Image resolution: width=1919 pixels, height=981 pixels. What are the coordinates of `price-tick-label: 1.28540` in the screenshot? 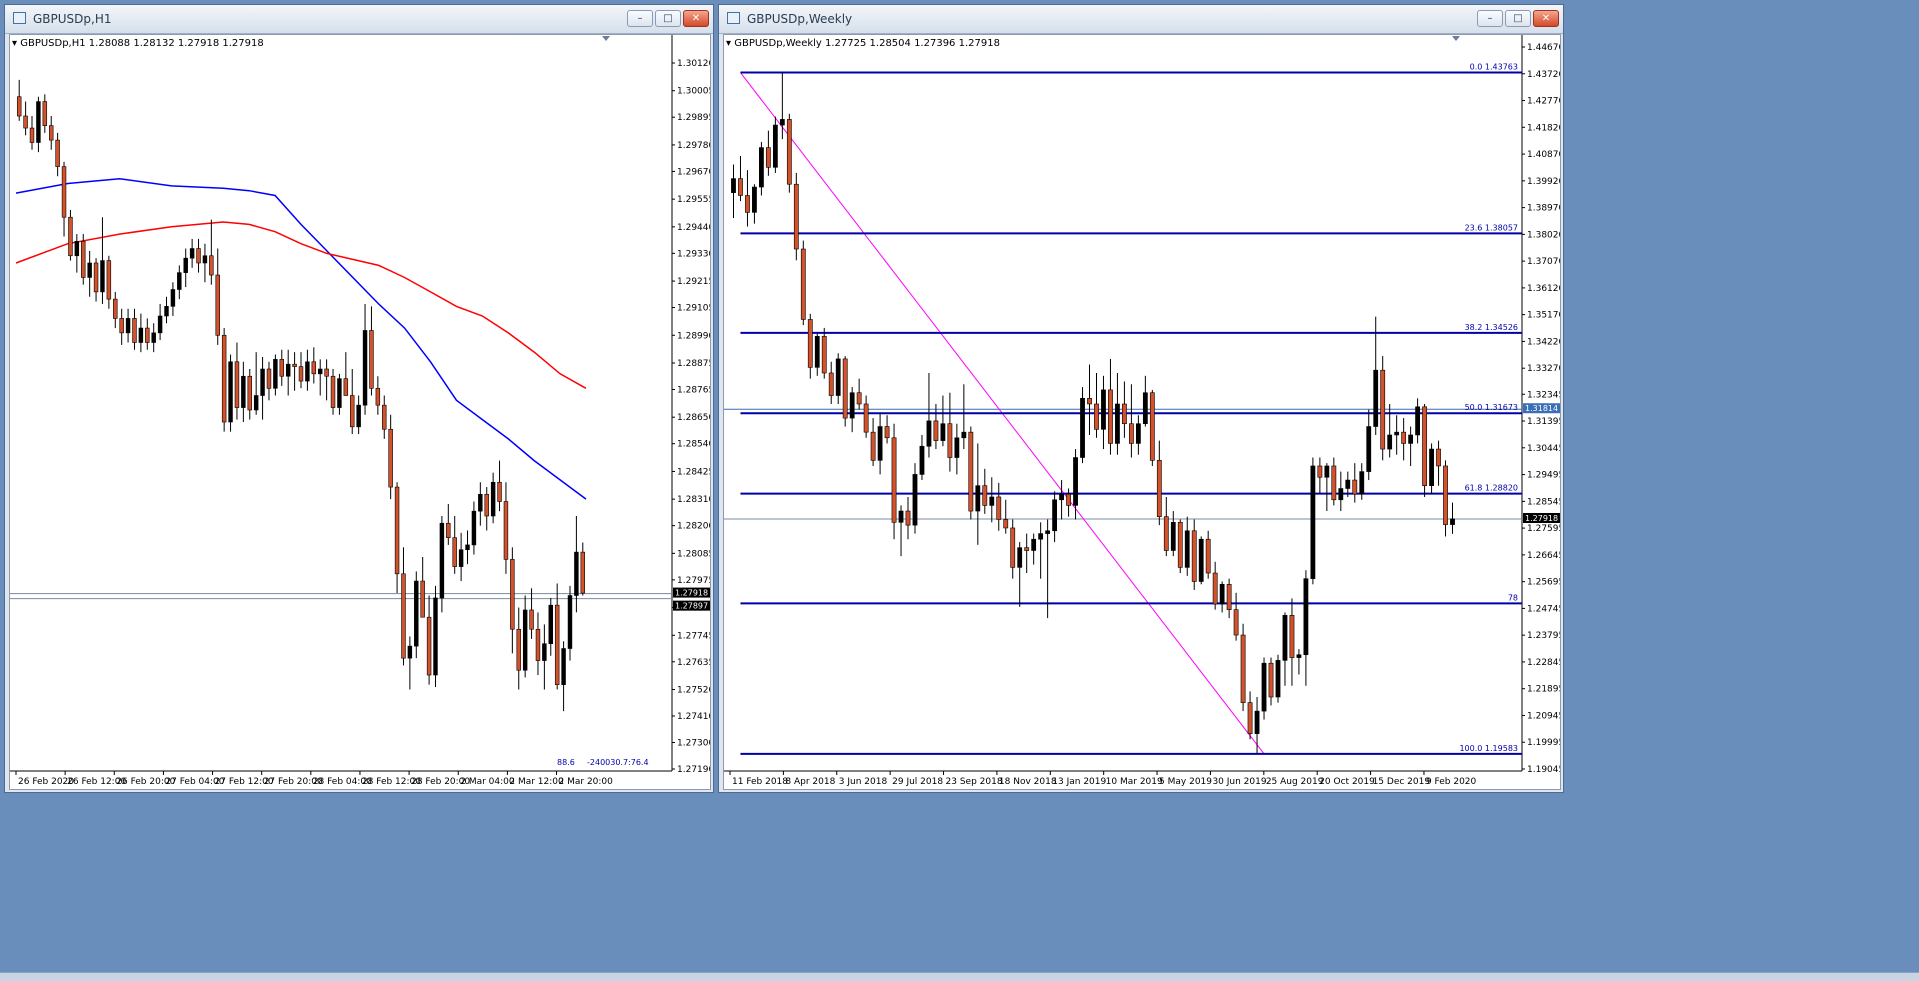 It's located at (694, 445).